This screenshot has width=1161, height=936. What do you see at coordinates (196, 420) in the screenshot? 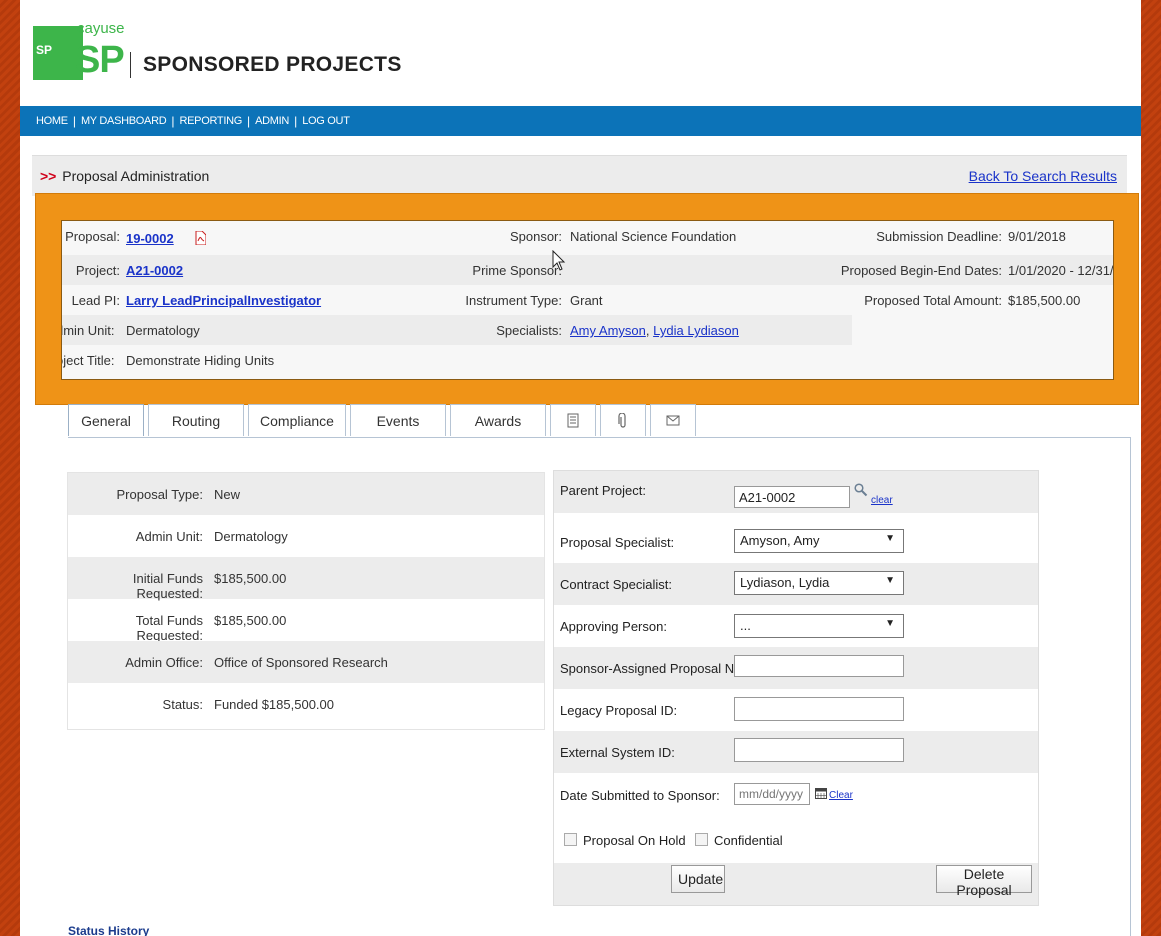
I see `tab-routing: Routing` at bounding box center [196, 420].